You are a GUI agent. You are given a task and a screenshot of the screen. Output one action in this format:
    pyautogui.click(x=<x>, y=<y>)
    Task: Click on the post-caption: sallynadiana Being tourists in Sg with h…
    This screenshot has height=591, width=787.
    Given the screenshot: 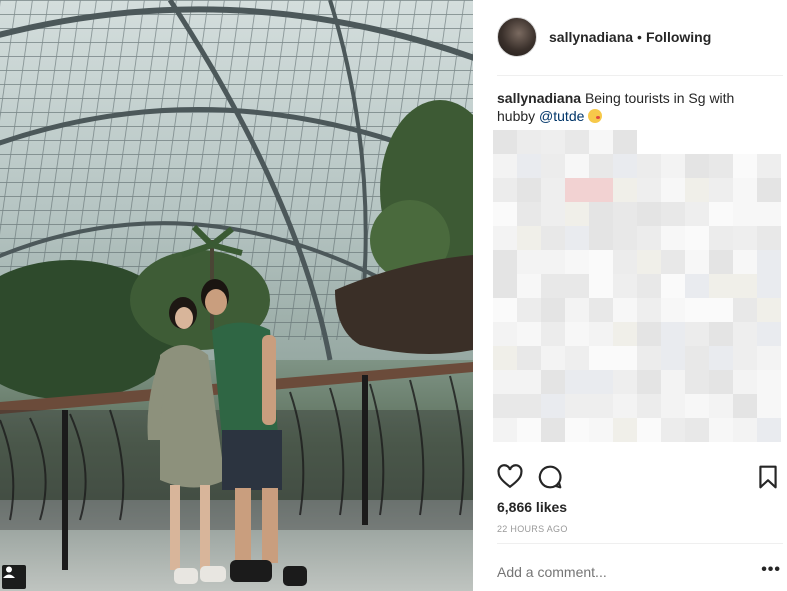 What is the action you would take?
    pyautogui.click(x=622, y=107)
    